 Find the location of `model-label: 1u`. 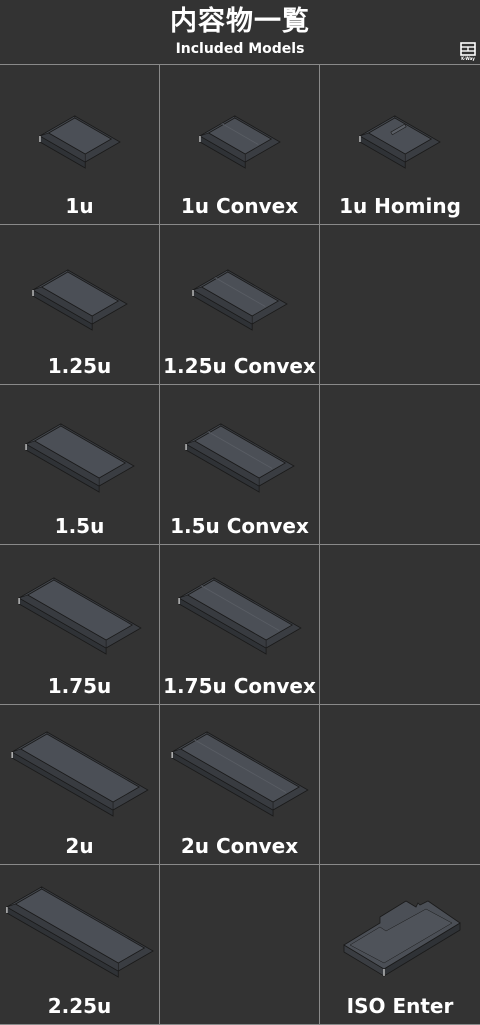

model-label: 1u is located at coordinates (79, 206).